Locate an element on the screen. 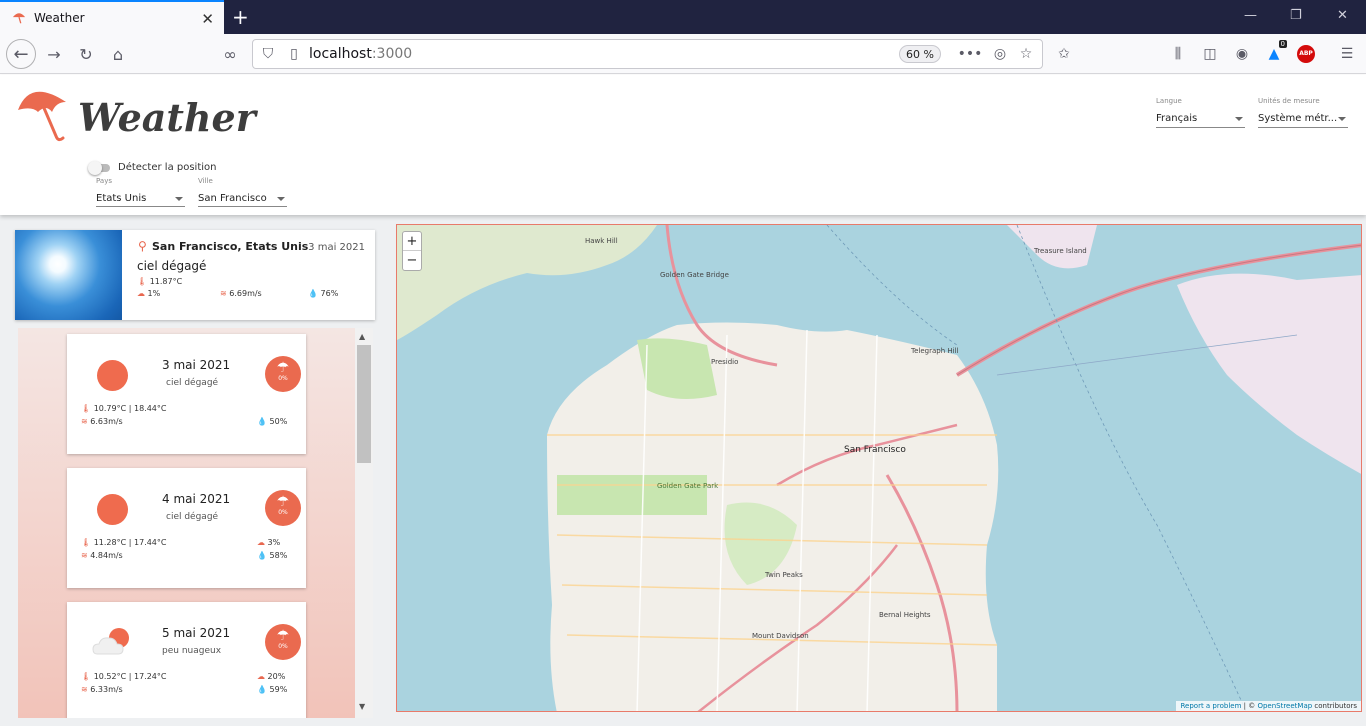  menu-icon: ☰ is located at coordinates (1347, 54).